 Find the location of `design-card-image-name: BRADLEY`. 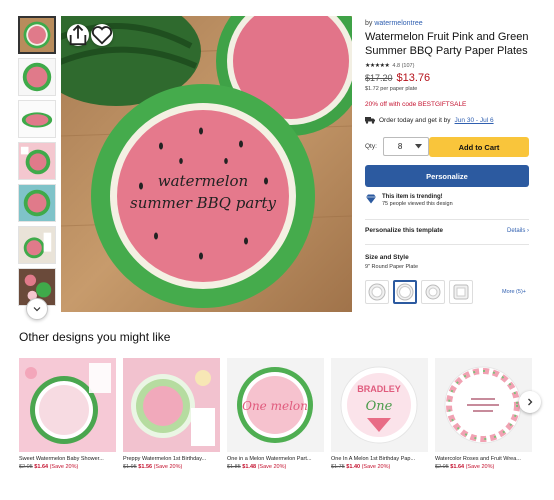

design-card-image-name: BRADLEY is located at coordinates (379, 389).